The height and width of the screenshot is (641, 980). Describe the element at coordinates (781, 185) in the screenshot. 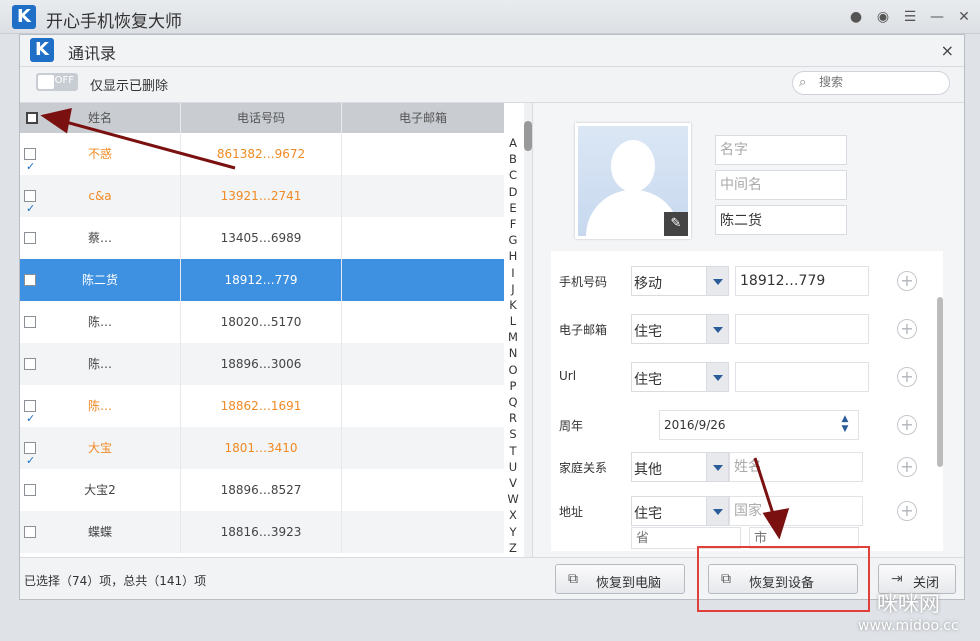

I see `middle-name-field` at that location.